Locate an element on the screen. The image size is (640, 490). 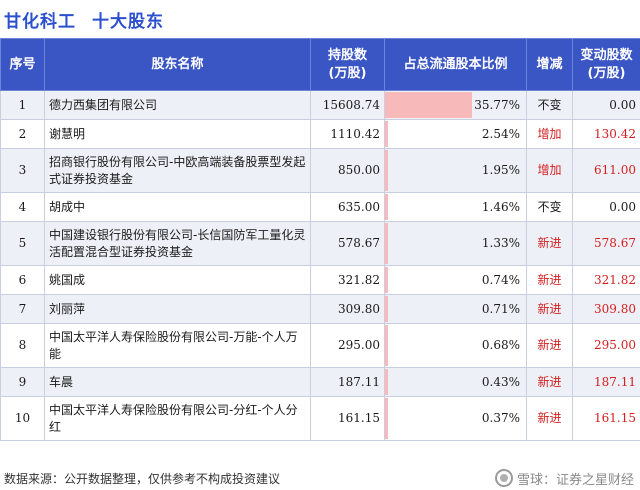
shareholder-name: 姚国成 is located at coordinates (177, 280).